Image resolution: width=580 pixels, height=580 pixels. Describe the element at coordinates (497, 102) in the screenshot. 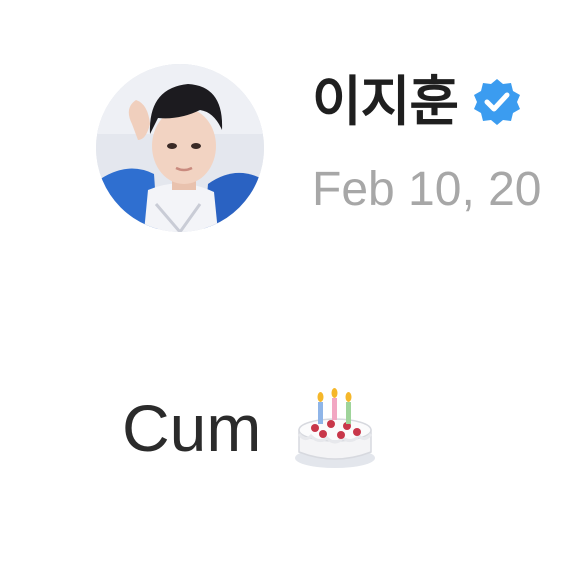

I see `verified-badge-icon` at that location.